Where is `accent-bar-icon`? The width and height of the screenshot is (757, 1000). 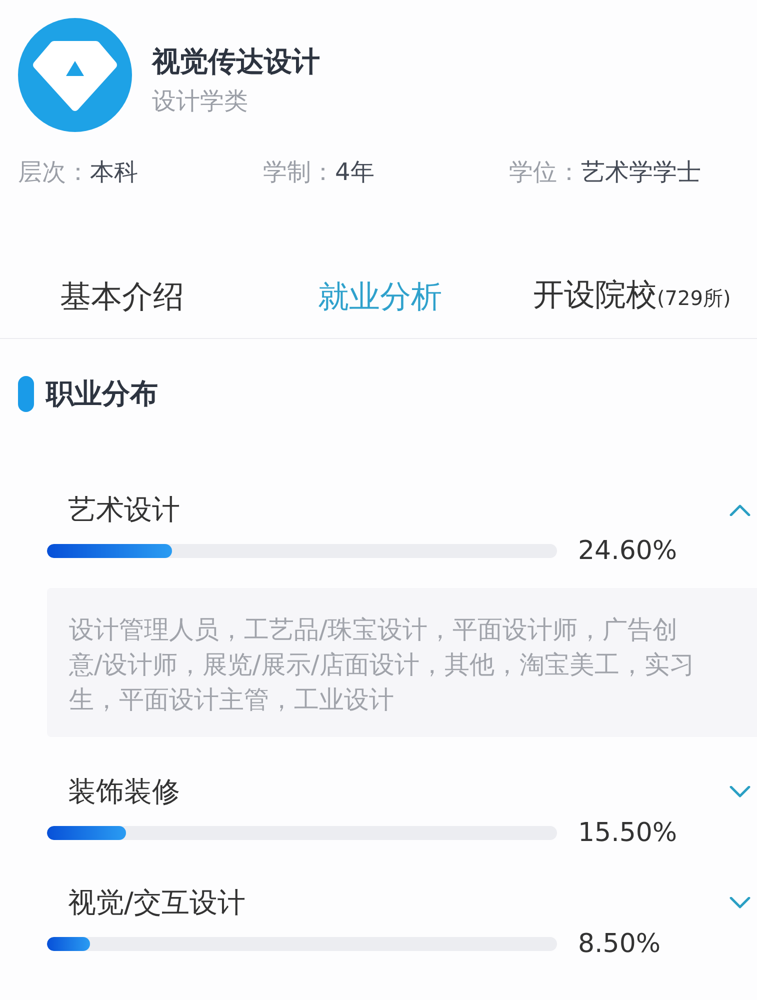 accent-bar-icon is located at coordinates (26, 394).